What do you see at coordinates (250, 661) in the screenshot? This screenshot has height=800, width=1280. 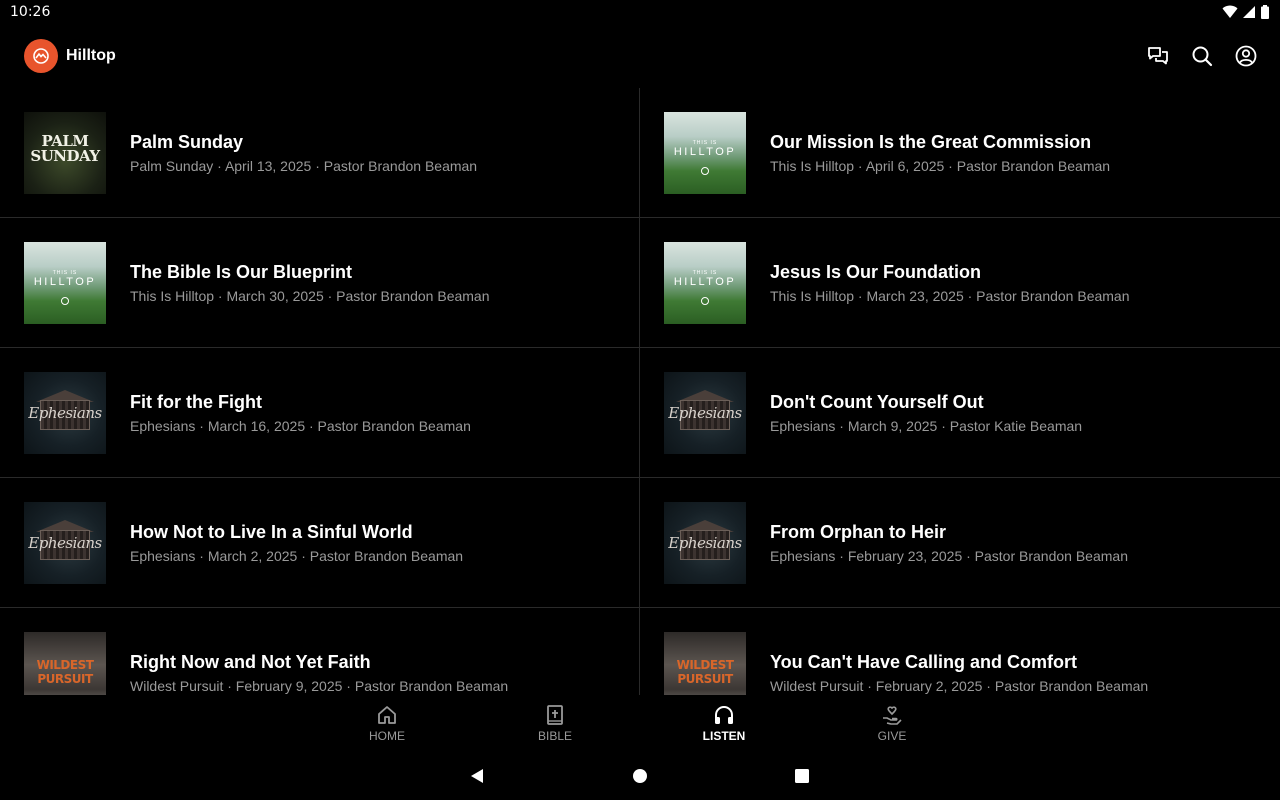 I see `sermon-title: Right Now and Not Yet Faith` at bounding box center [250, 661].